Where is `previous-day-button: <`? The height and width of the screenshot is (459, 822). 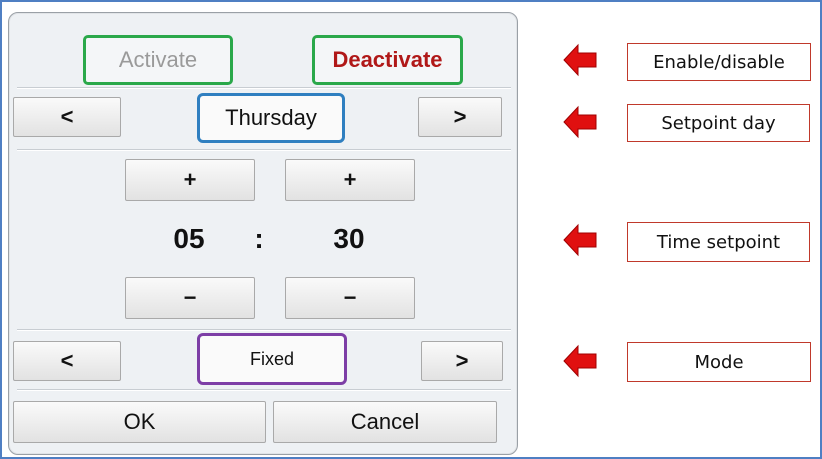 previous-day-button: < is located at coordinates (67, 117).